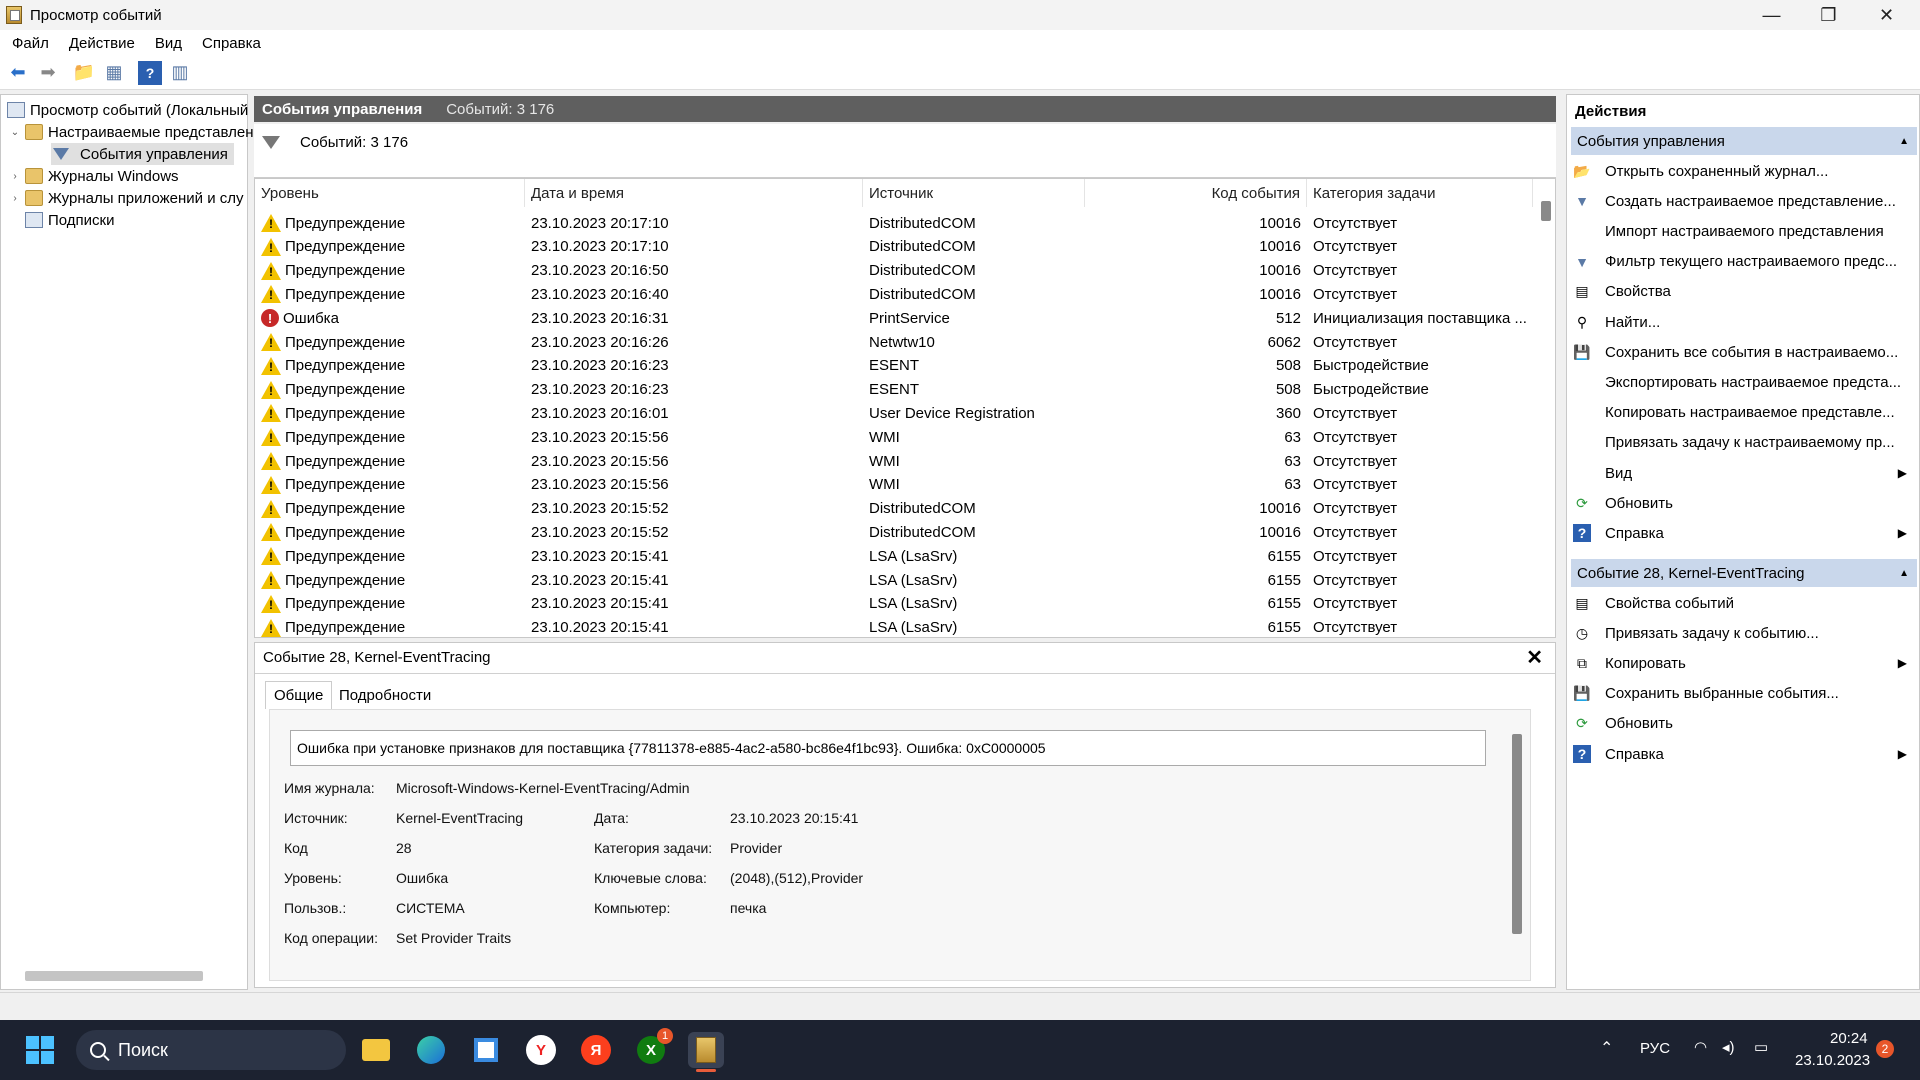  Describe the element at coordinates (180, 73) in the screenshot. I see `show-hide-actions-icon: ▥` at that location.